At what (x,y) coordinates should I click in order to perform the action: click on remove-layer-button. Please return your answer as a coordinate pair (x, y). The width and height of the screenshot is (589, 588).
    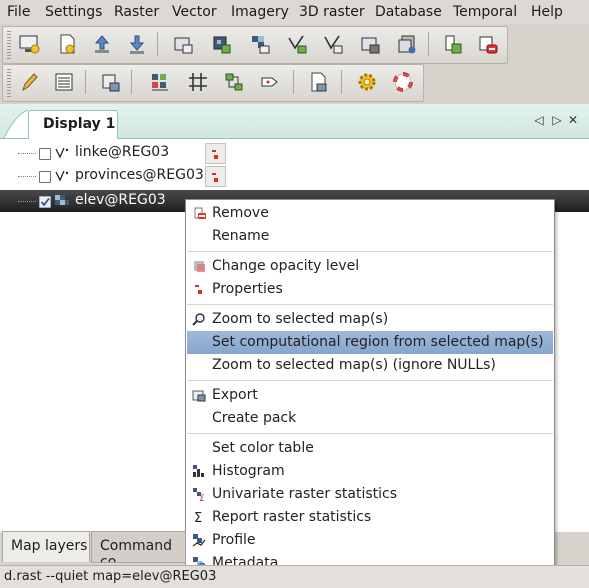
    Looking at the image, I should click on (488, 44).